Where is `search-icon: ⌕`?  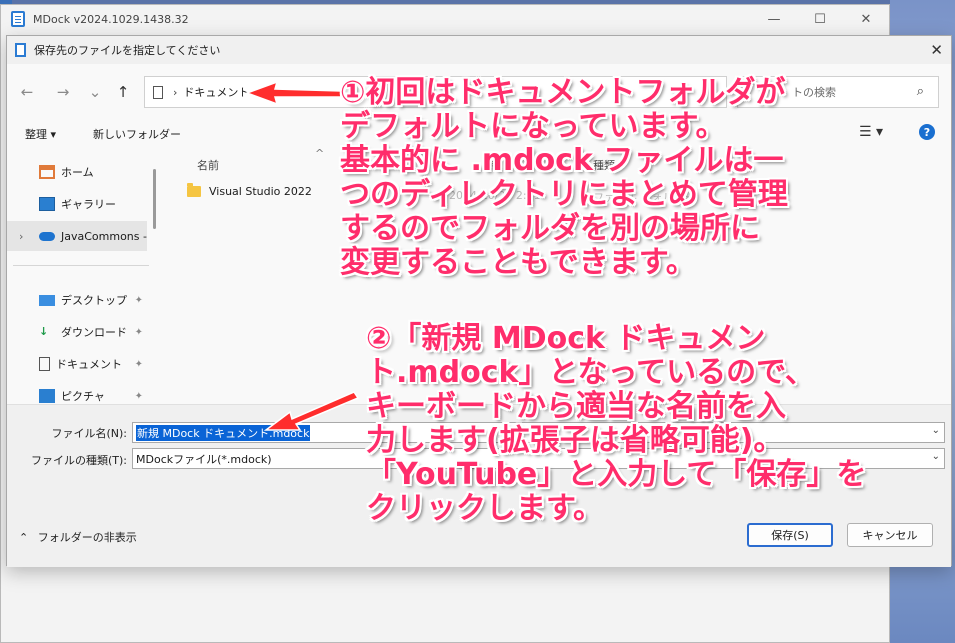
search-icon: ⌕ is located at coordinates (920, 91).